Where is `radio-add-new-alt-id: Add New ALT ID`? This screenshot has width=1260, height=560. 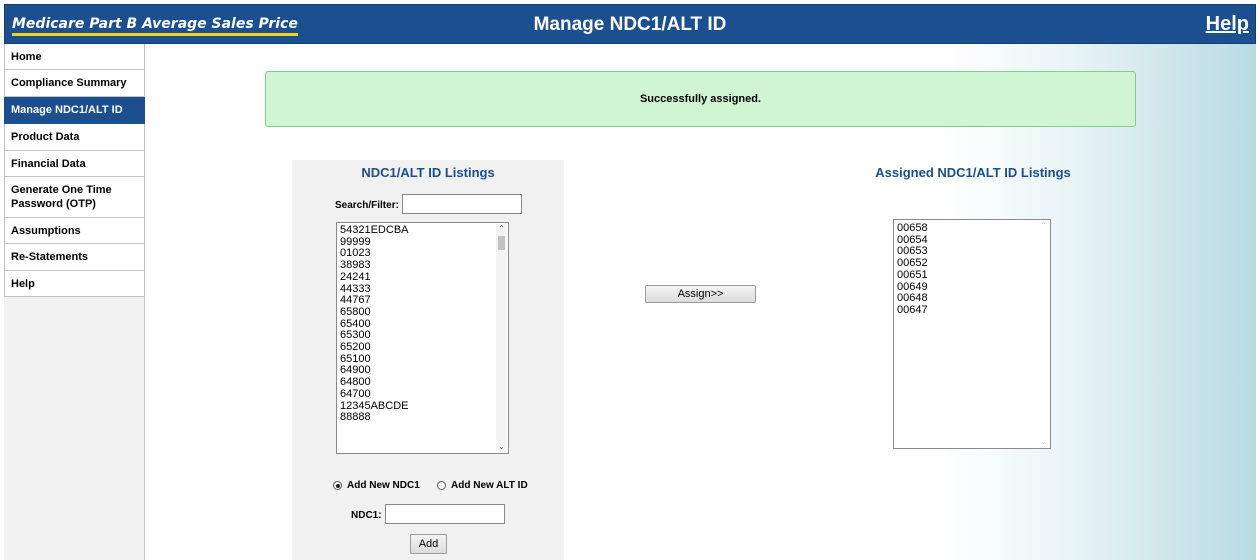
radio-add-new-alt-id: Add New ALT ID is located at coordinates (482, 485).